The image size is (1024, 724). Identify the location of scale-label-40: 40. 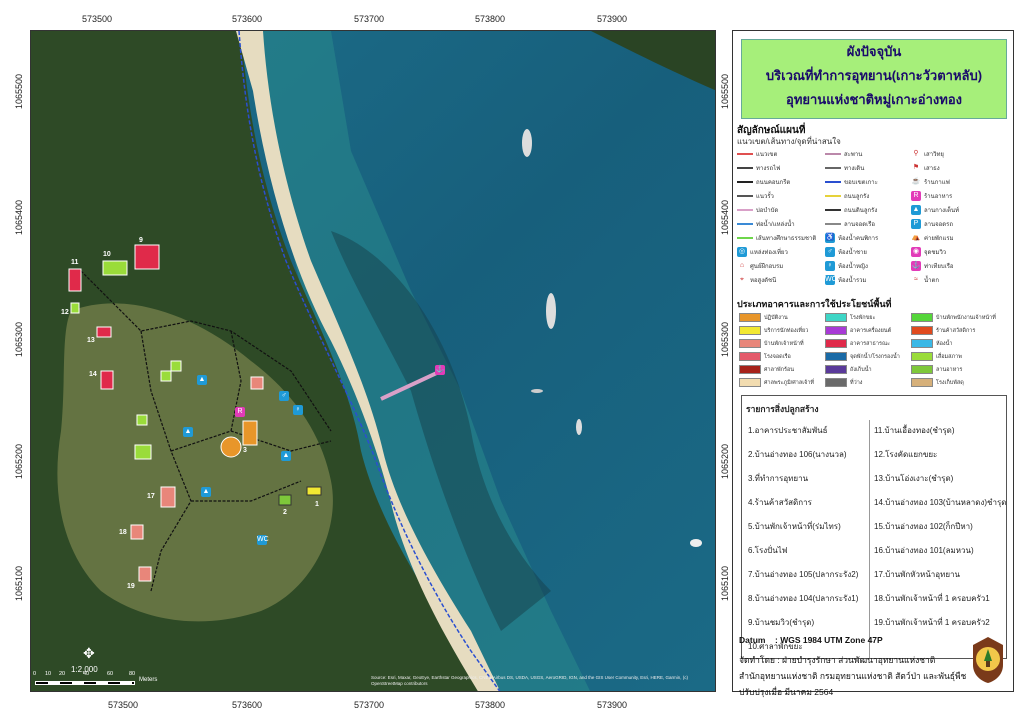
(86, 674).